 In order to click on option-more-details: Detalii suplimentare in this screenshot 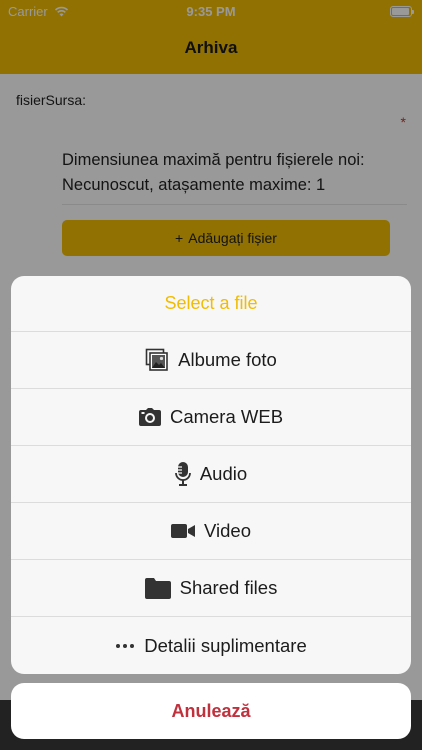, I will do `click(211, 645)`.